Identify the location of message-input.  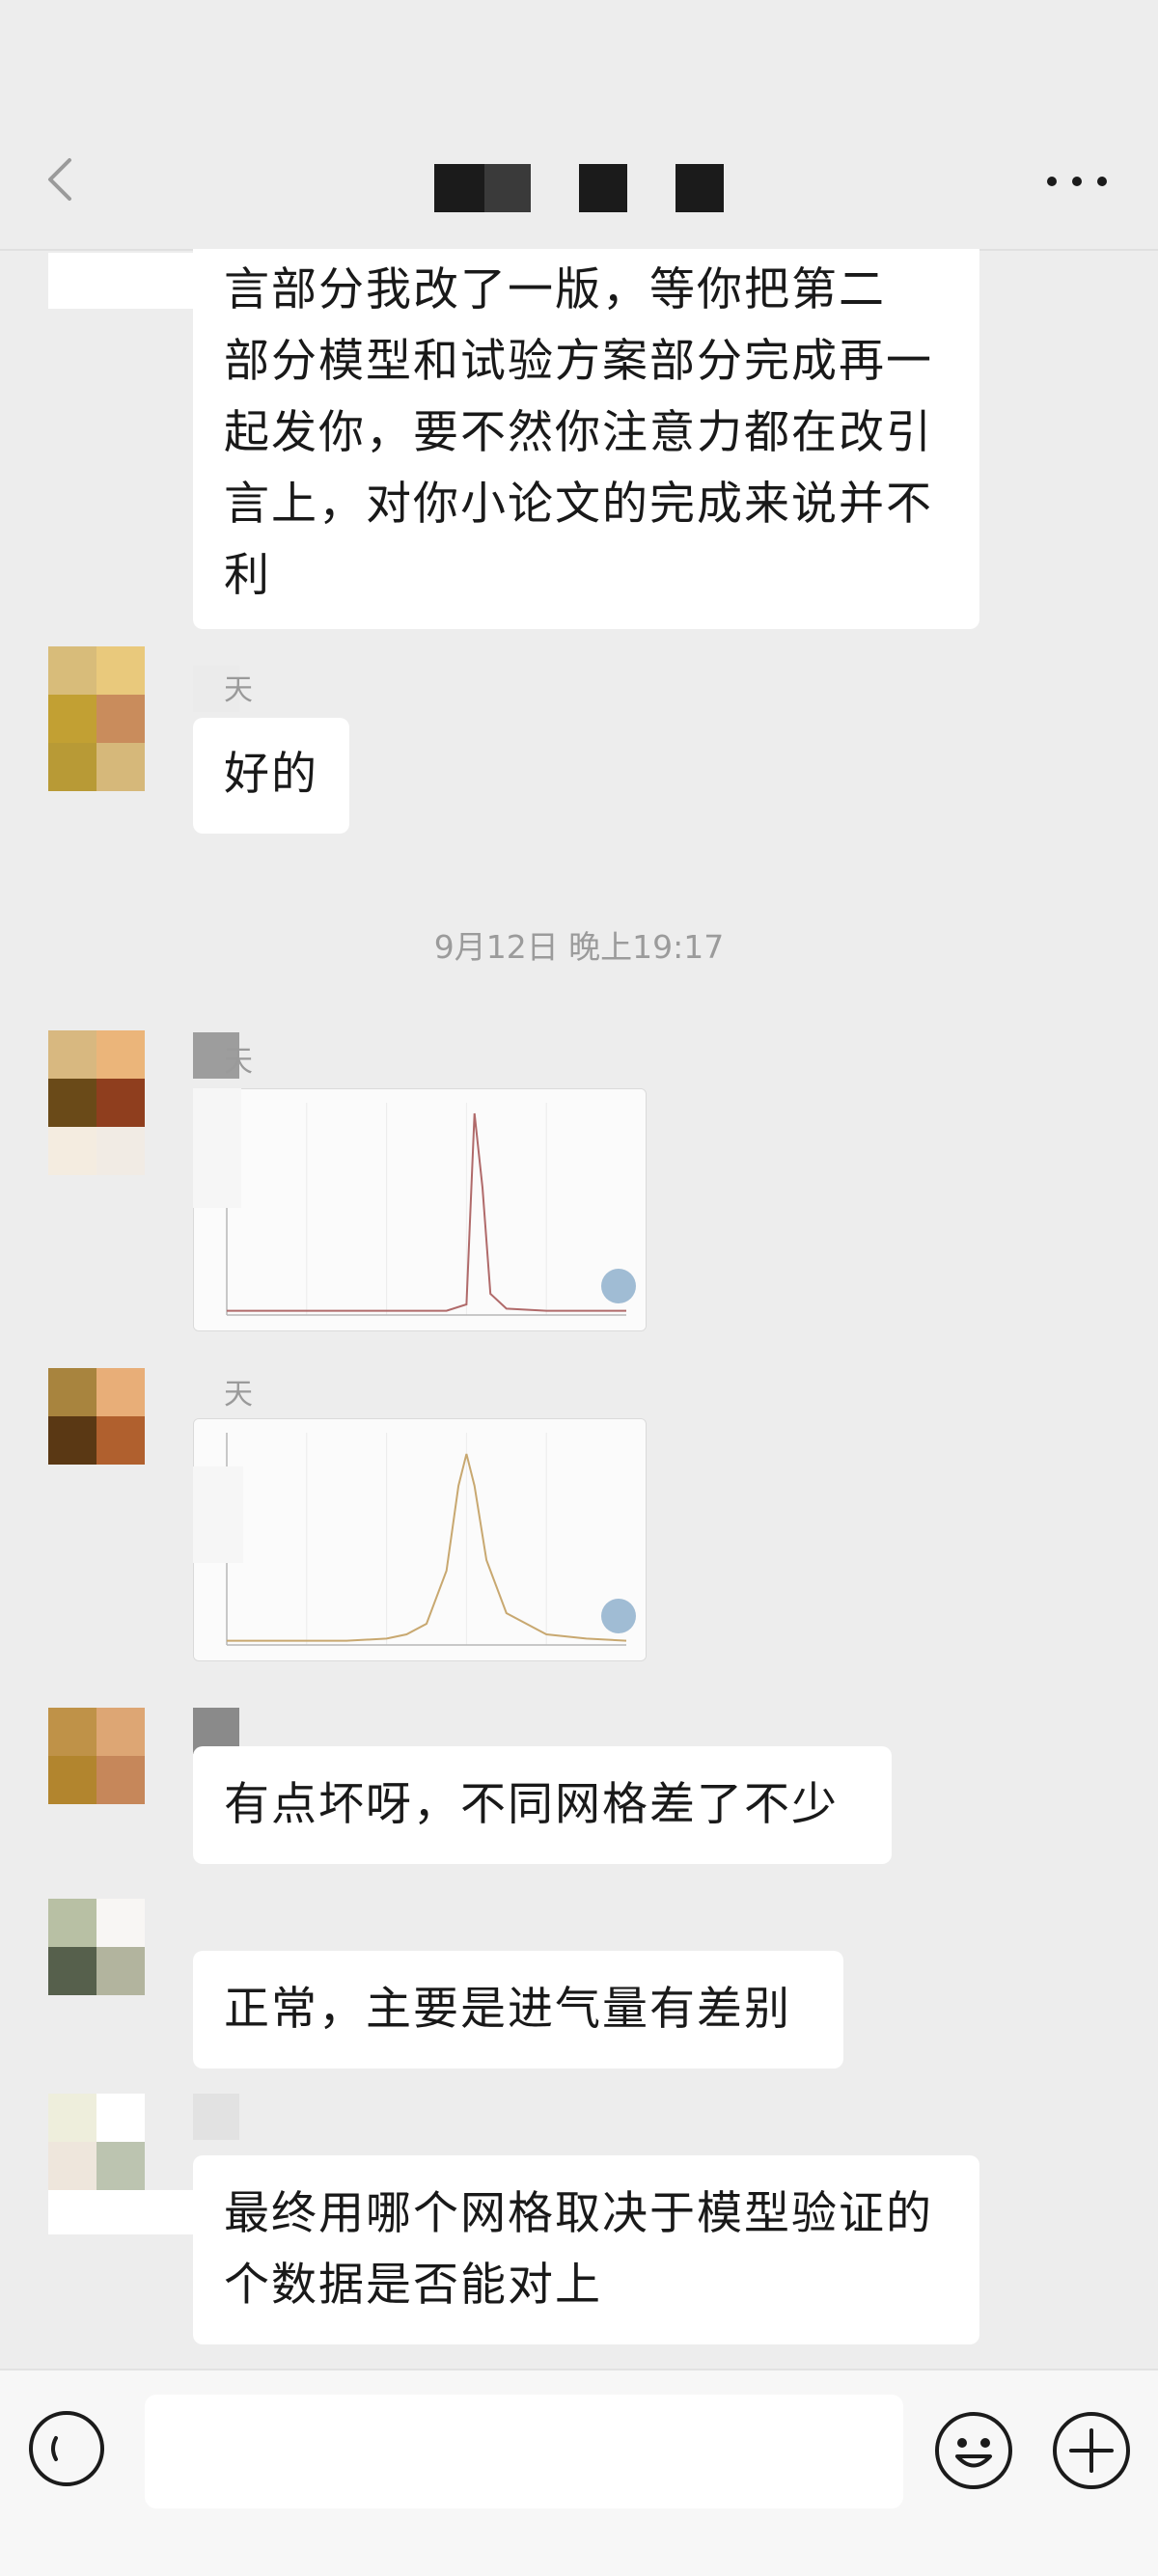
(524, 2451).